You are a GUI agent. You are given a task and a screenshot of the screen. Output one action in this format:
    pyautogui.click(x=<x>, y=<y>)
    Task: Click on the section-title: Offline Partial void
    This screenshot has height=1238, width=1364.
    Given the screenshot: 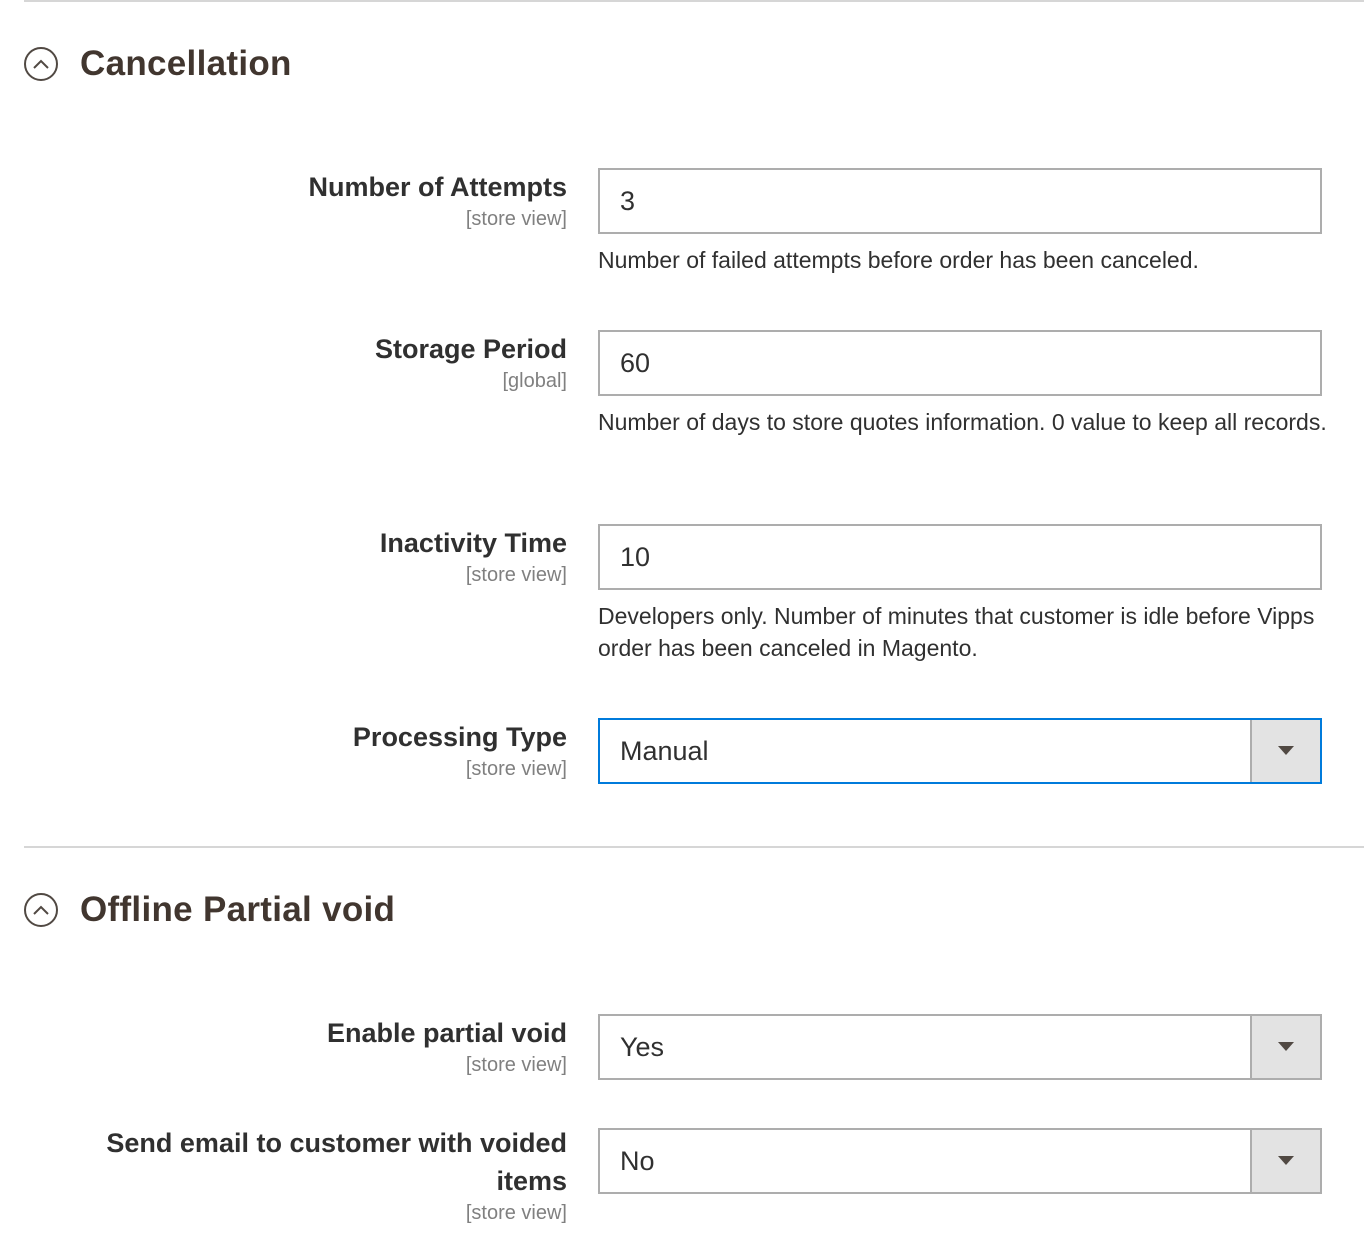 What is the action you would take?
    pyautogui.click(x=238, y=909)
    